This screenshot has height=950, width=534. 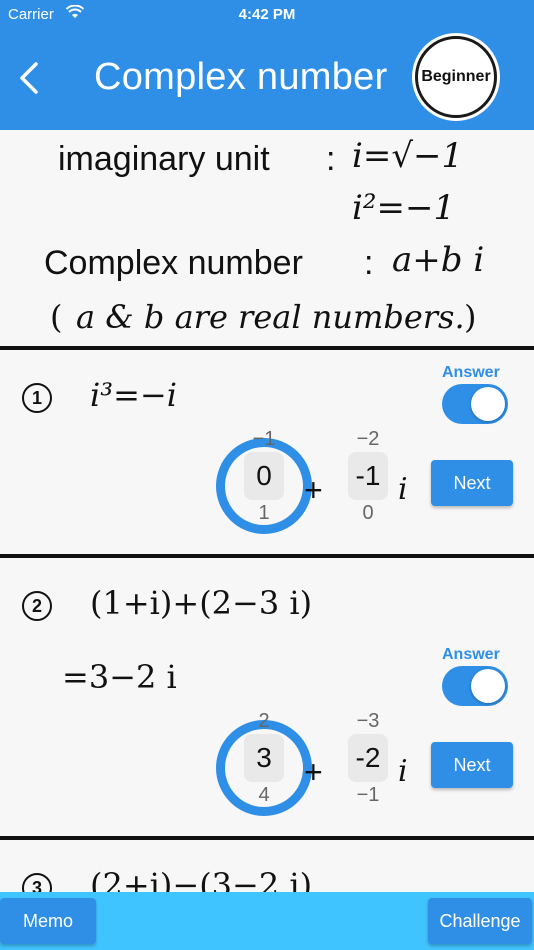 I want to click on memo-button: Memo, so click(x=48, y=921).